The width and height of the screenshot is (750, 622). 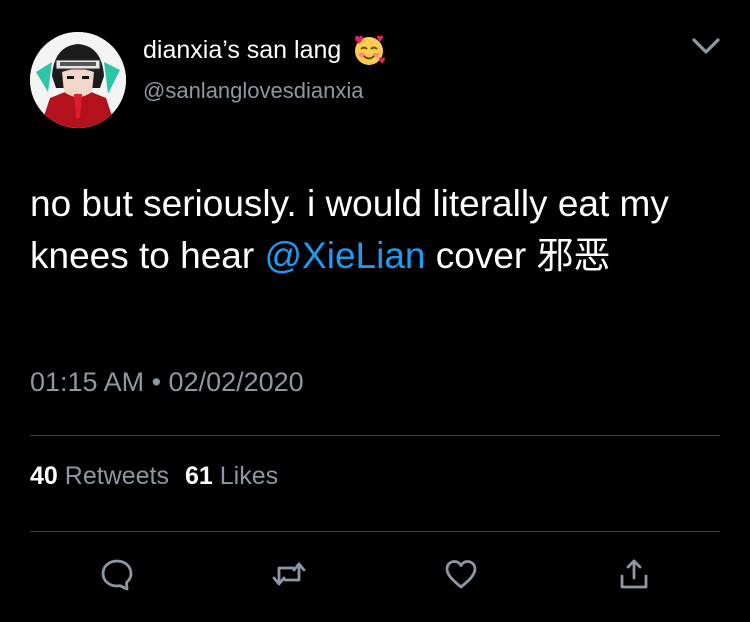 What do you see at coordinates (375, 435) in the screenshot?
I see `divider-top` at bounding box center [375, 435].